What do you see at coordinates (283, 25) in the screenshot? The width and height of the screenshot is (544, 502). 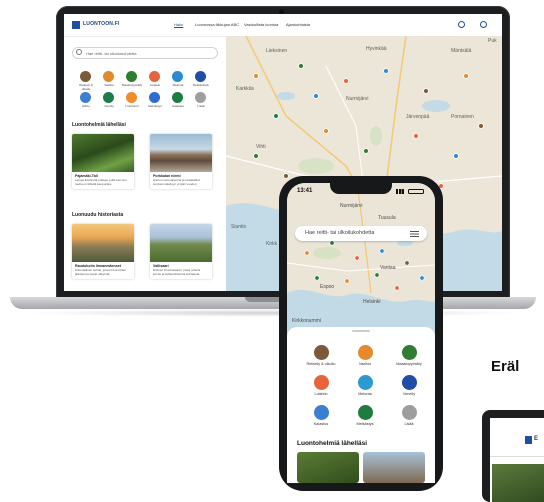 I see `laptop-header` at bounding box center [283, 25].